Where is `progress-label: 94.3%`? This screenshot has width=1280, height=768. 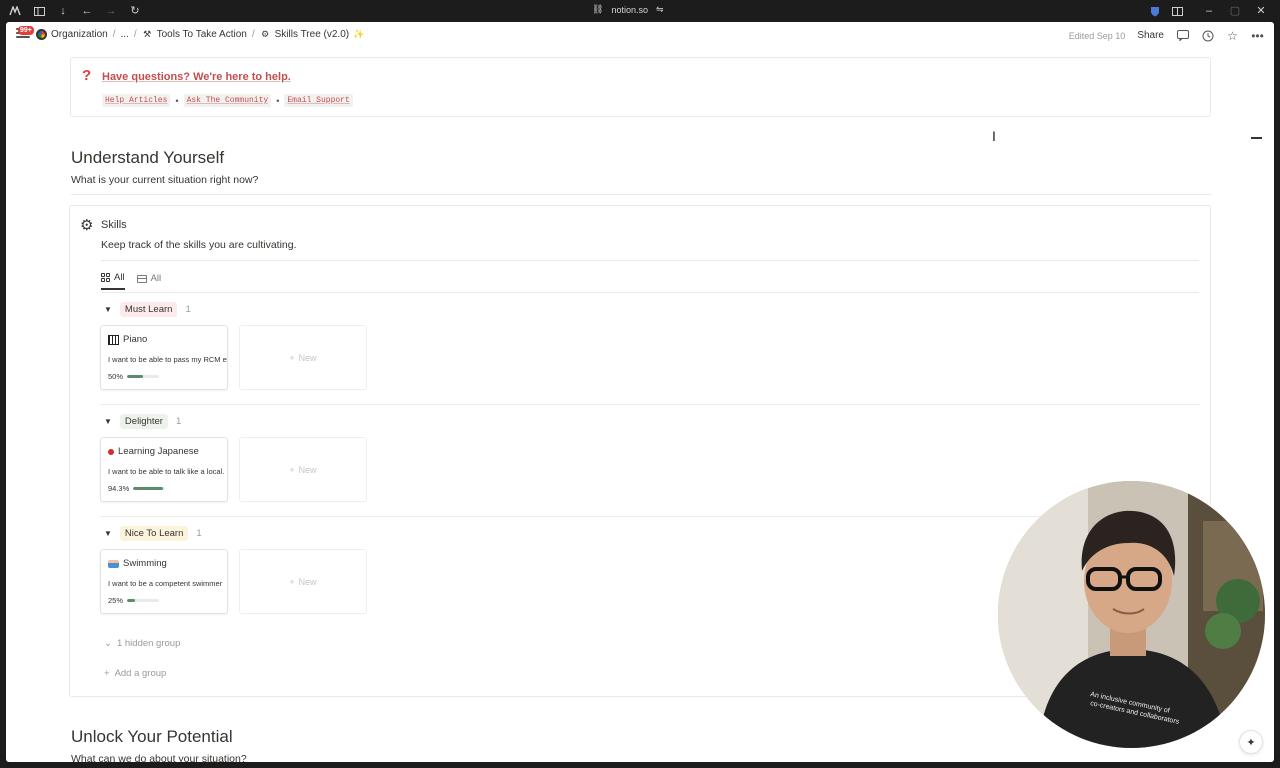 progress-label: 94.3% is located at coordinates (119, 488).